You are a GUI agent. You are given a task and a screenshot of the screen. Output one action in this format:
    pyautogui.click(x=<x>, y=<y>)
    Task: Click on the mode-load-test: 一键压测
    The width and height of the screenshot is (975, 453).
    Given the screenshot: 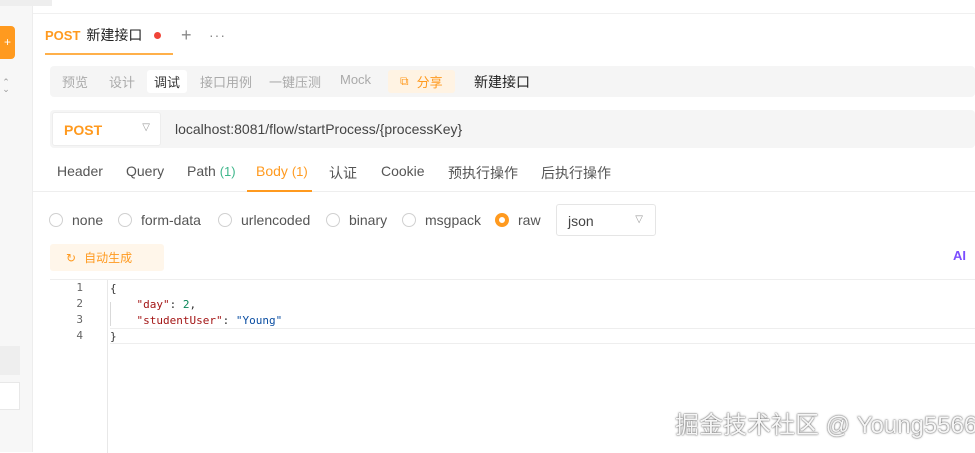 What is the action you would take?
    pyautogui.click(x=295, y=81)
    